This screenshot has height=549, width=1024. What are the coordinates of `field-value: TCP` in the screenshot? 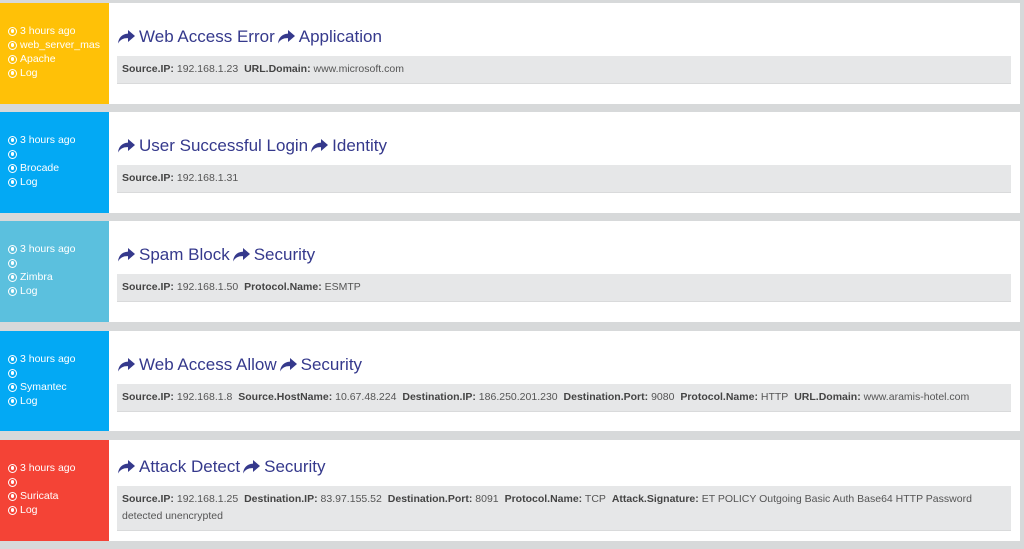 It's located at (595, 499).